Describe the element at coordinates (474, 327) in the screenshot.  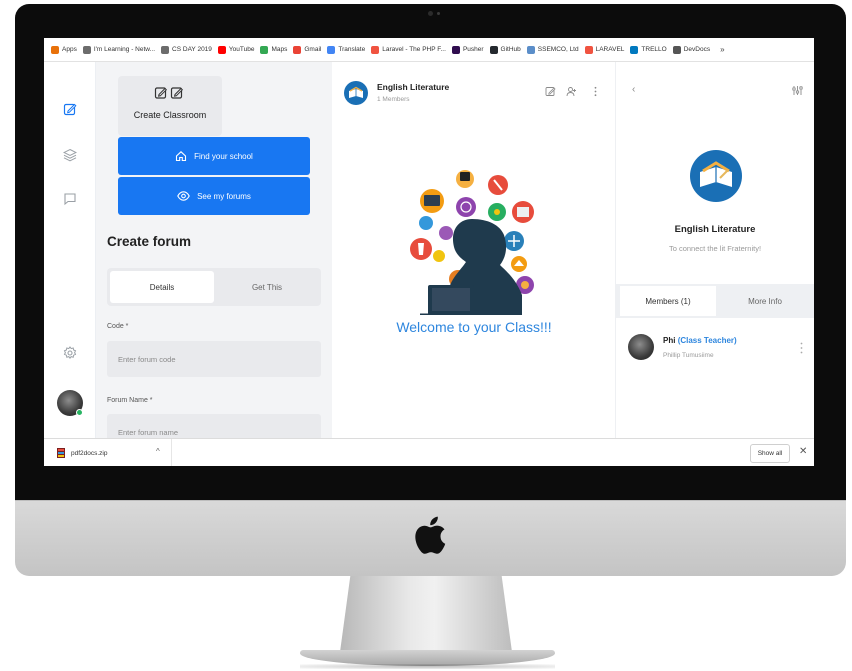
I see `welcome-message: Welcome to your Class!!!` at that location.